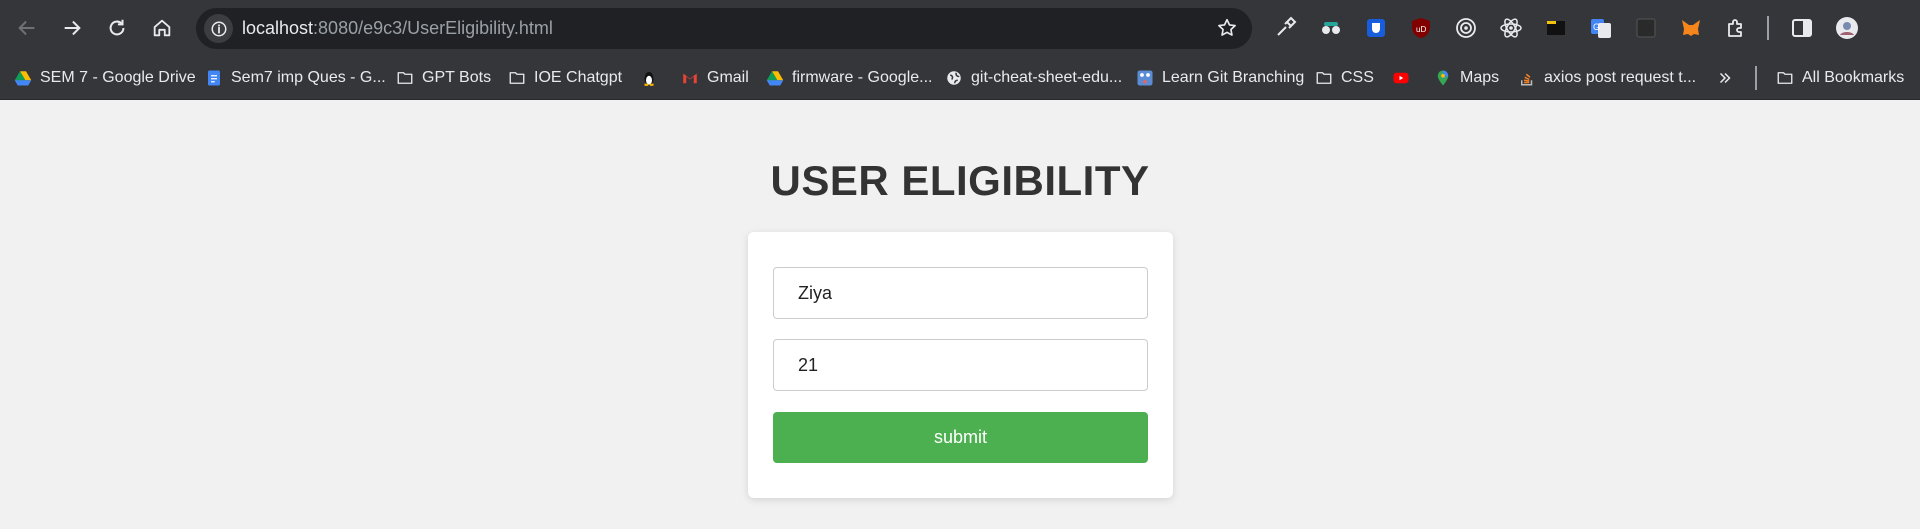  I want to click on age-input, so click(960, 365).